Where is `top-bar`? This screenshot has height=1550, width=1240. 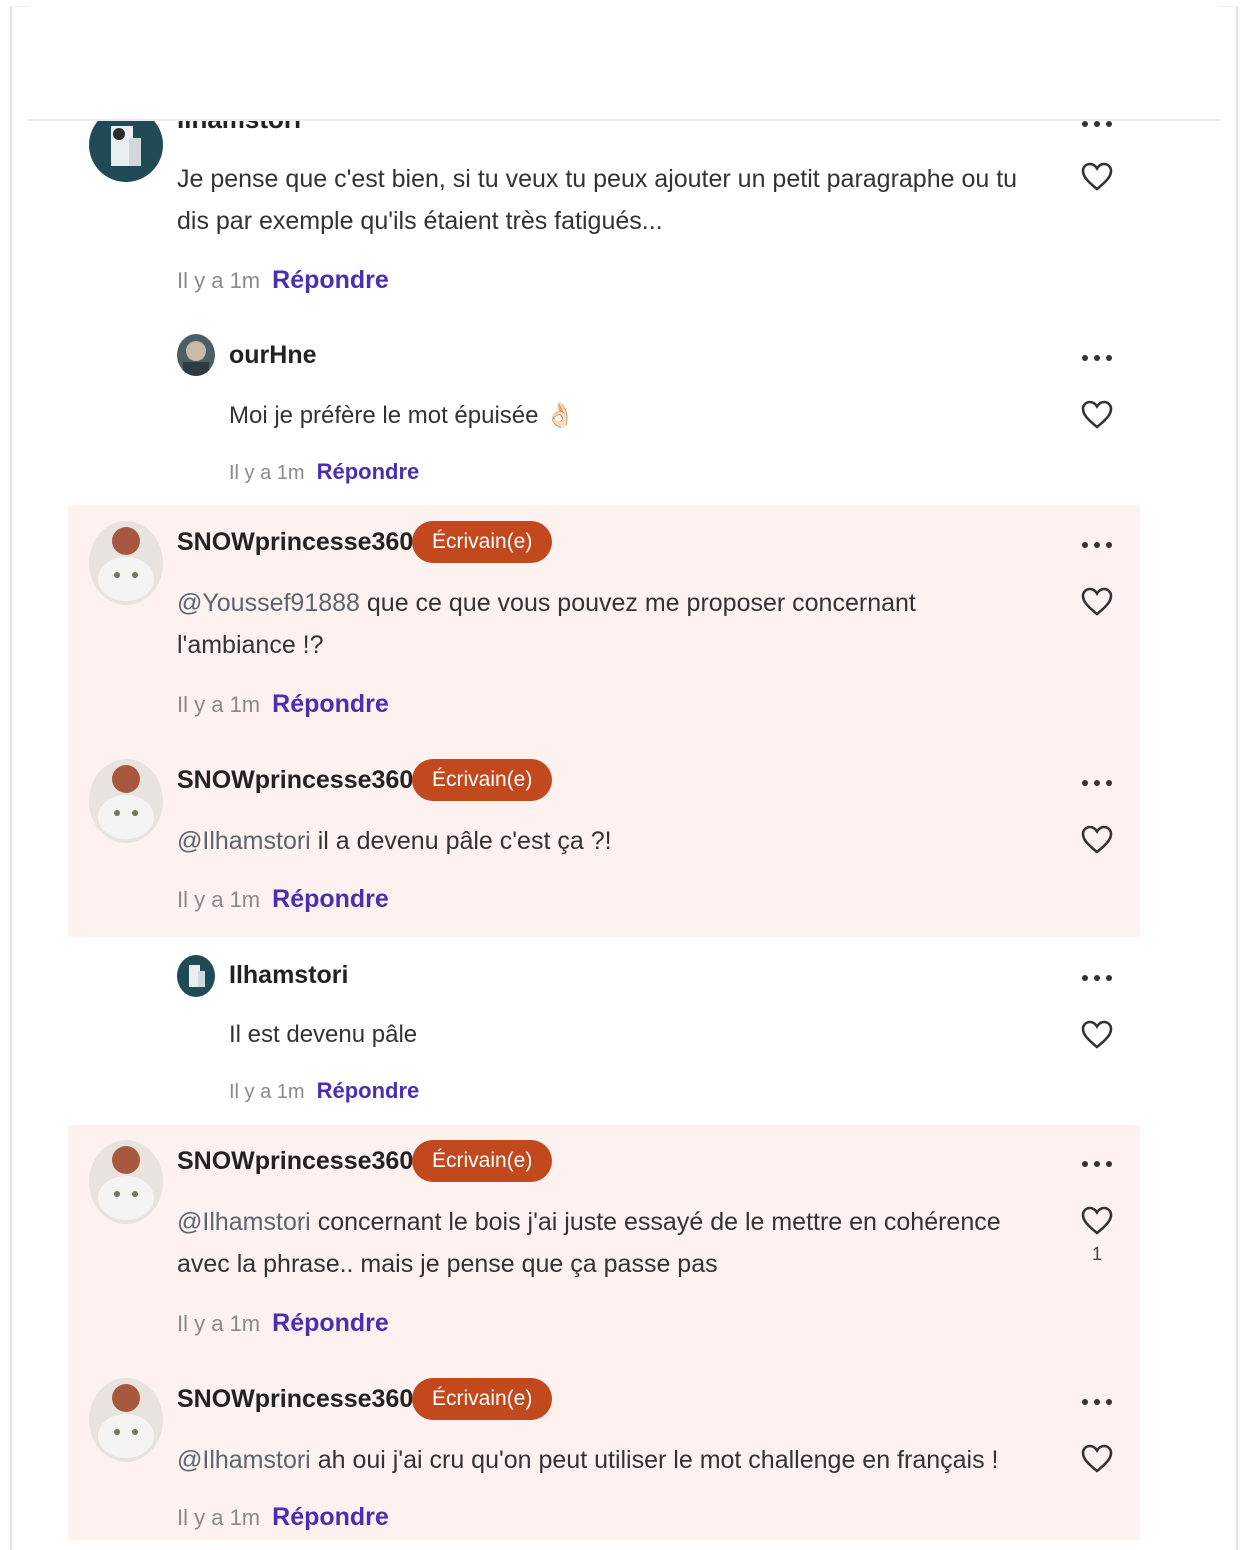 top-bar is located at coordinates (624, 60).